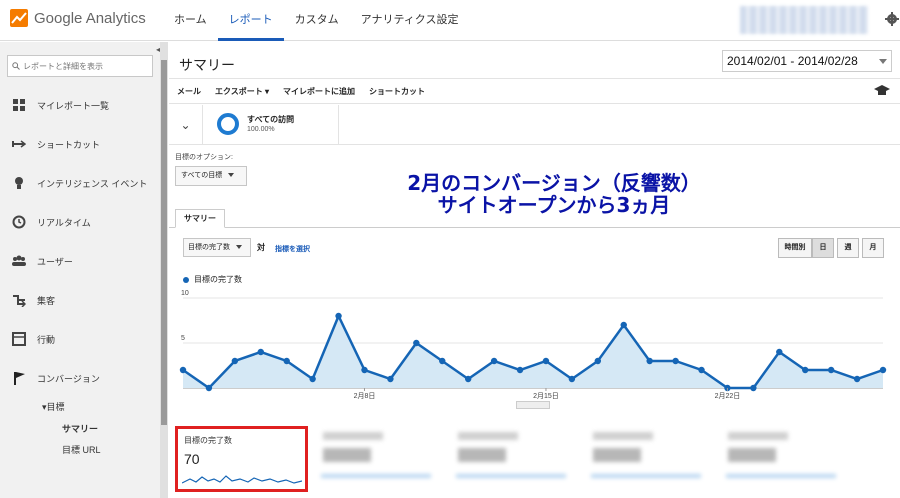 This screenshot has height=498, width=900. I want to click on clock-icon, so click(19, 222).